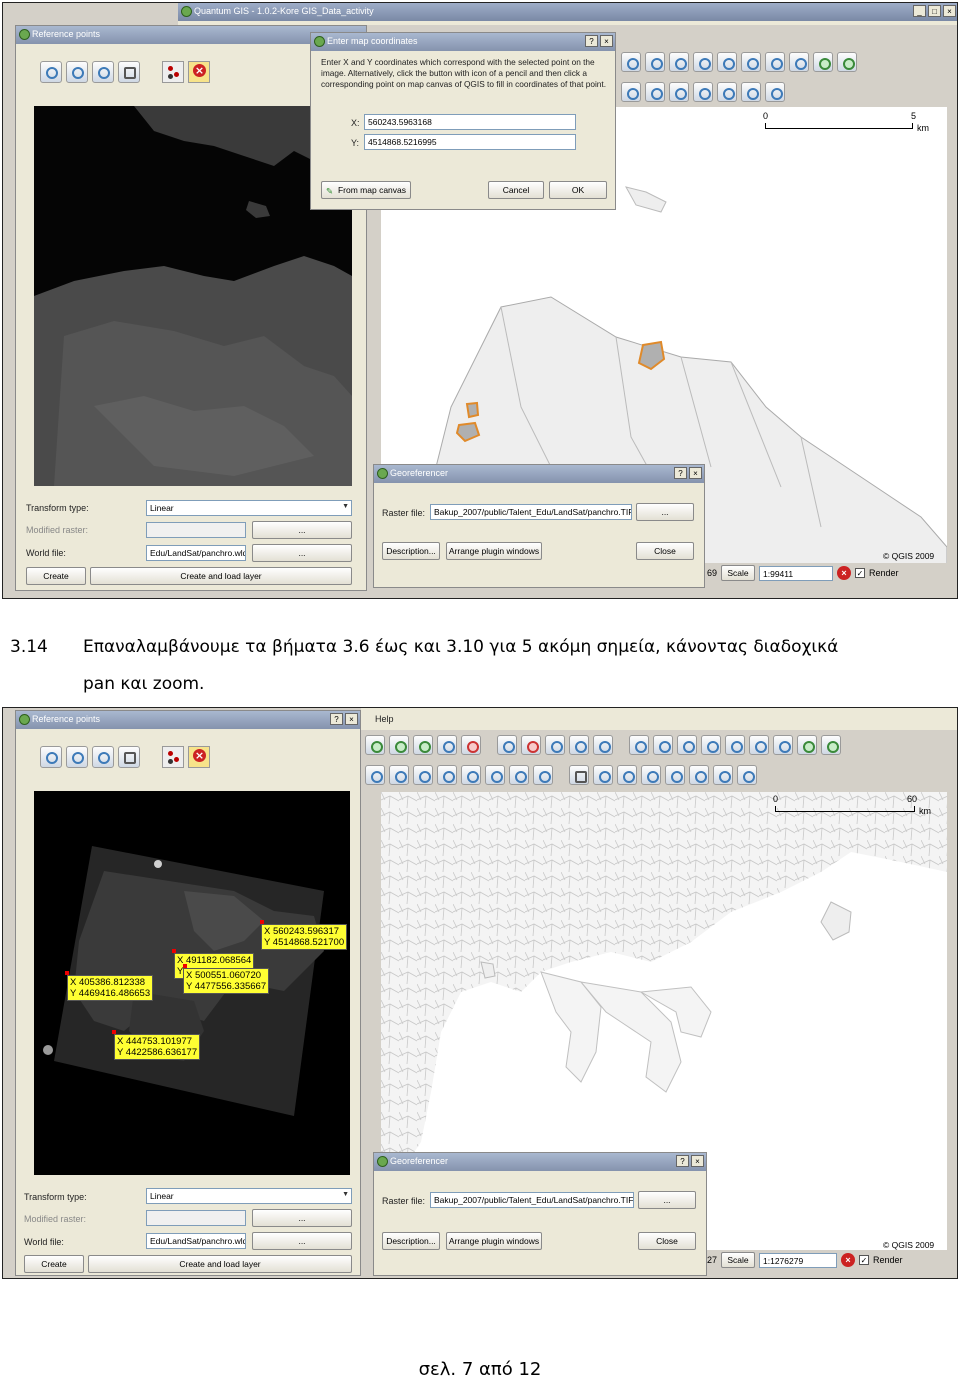 This screenshot has height=1381, width=960. Describe the element at coordinates (423, 745) in the screenshot. I see `add-postgis-icon` at that location.